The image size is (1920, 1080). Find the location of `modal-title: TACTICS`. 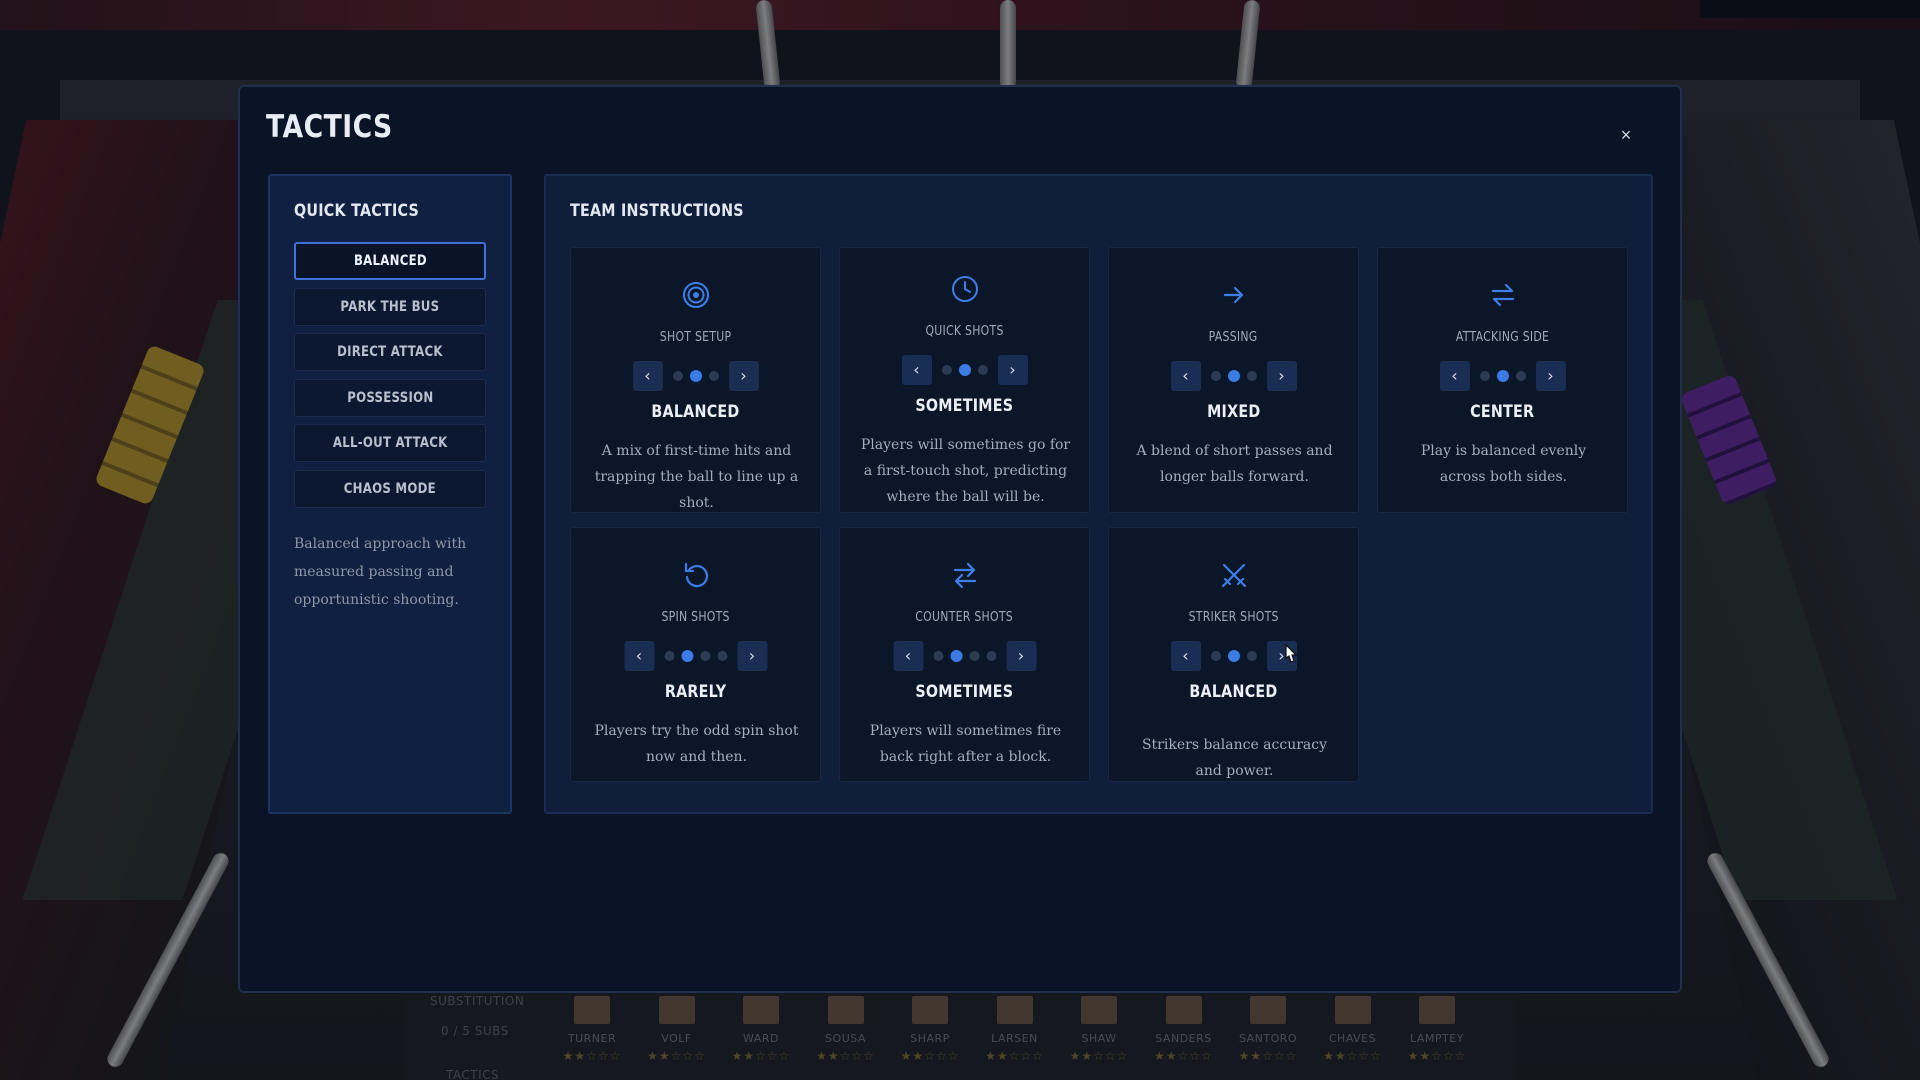

modal-title: TACTICS is located at coordinates (329, 127).